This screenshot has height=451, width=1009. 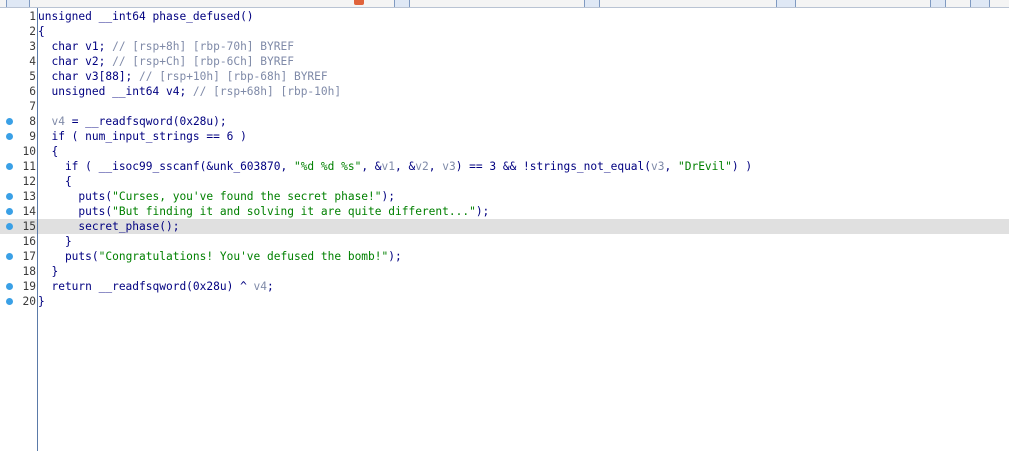 I want to click on code-text: unsigned __int64 phase_defused(), so click(x=146, y=16).